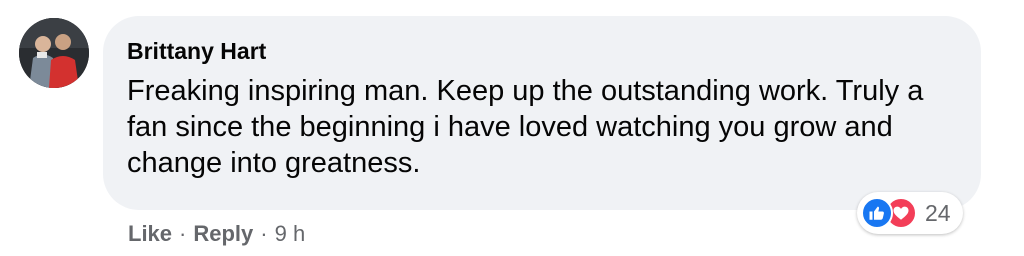 This screenshot has height=256, width=1024. I want to click on like-reaction-icon, so click(877, 213).